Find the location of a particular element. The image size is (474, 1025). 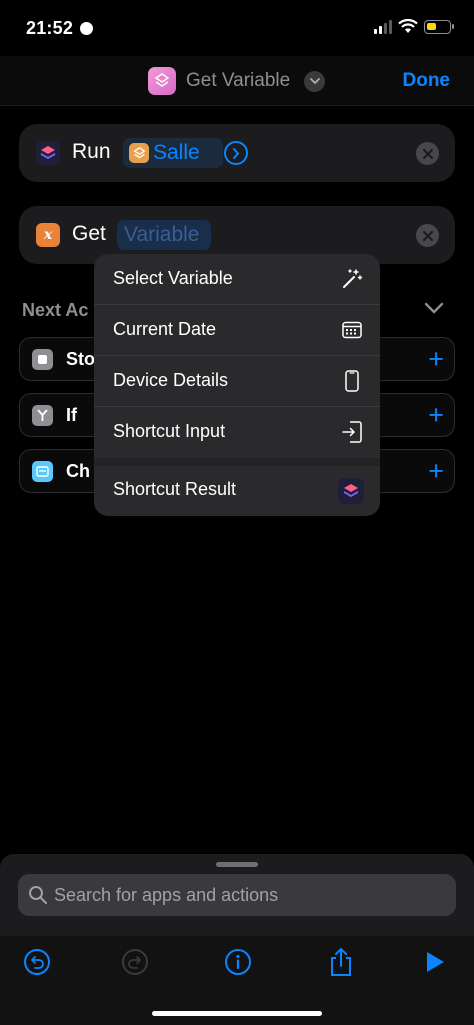

sheet-grabber is located at coordinates (237, 864).